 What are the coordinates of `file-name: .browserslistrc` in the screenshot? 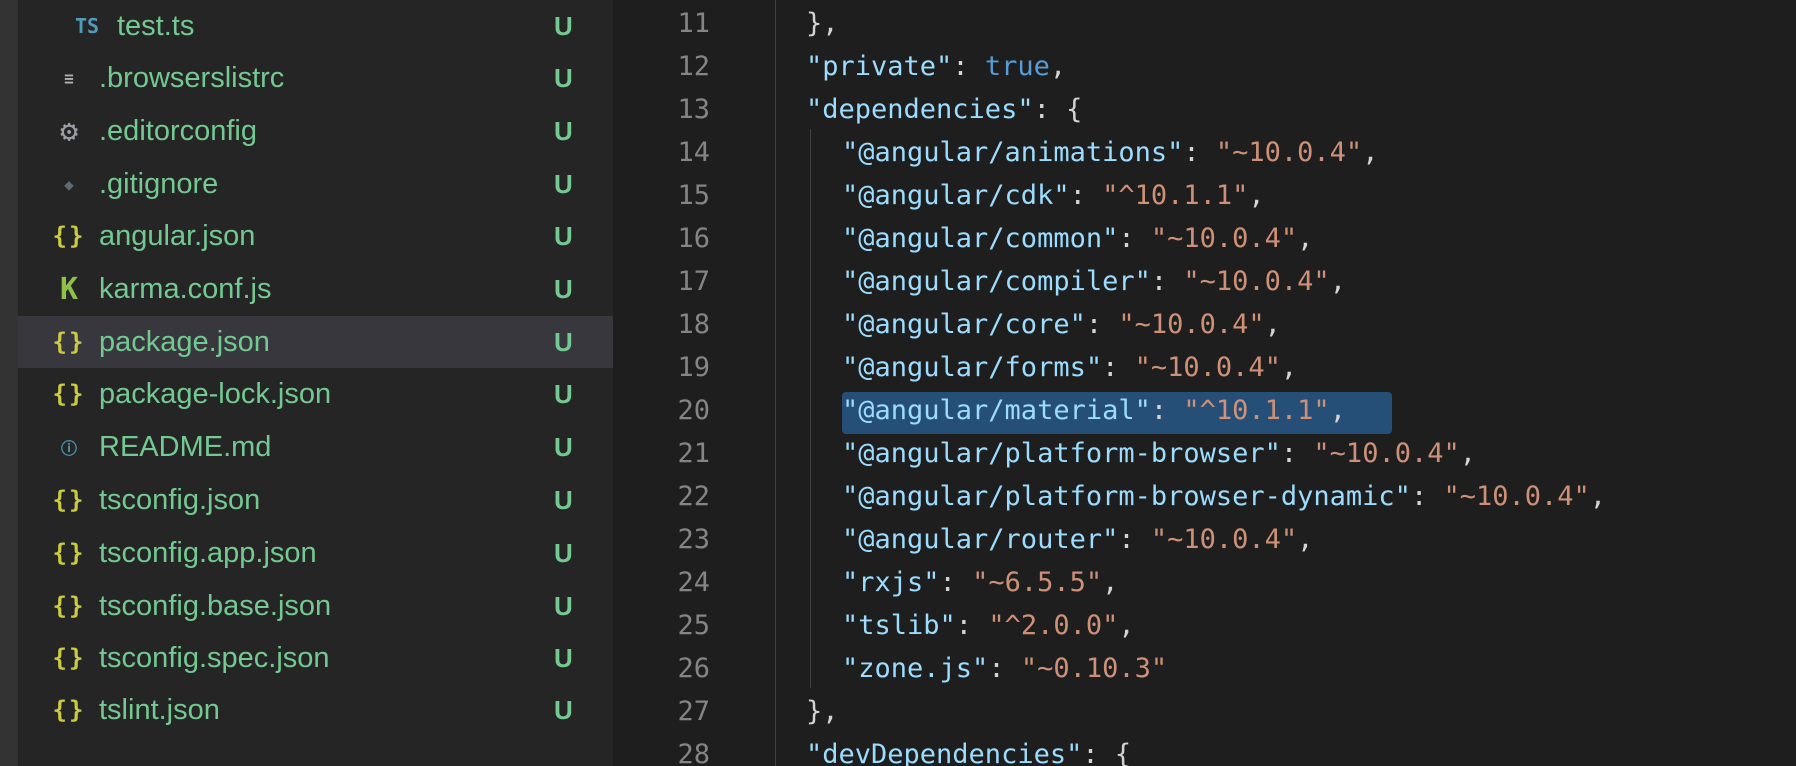 It's located at (192, 78).